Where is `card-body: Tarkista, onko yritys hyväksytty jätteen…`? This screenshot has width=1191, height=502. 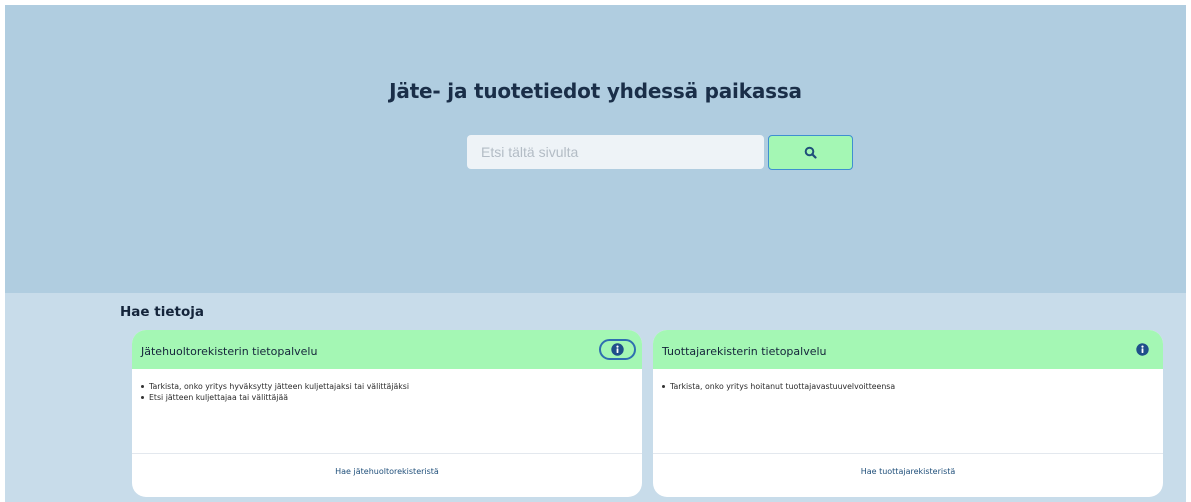 card-body: Tarkista, onko yritys hyväksytty jätteen… is located at coordinates (387, 411).